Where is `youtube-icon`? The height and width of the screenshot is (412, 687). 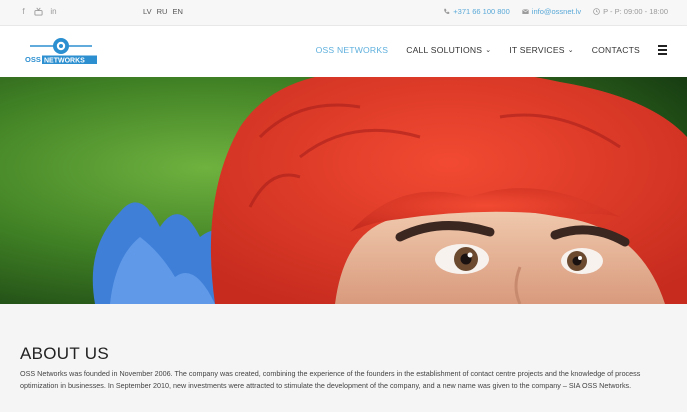
youtube-icon is located at coordinates (38, 12).